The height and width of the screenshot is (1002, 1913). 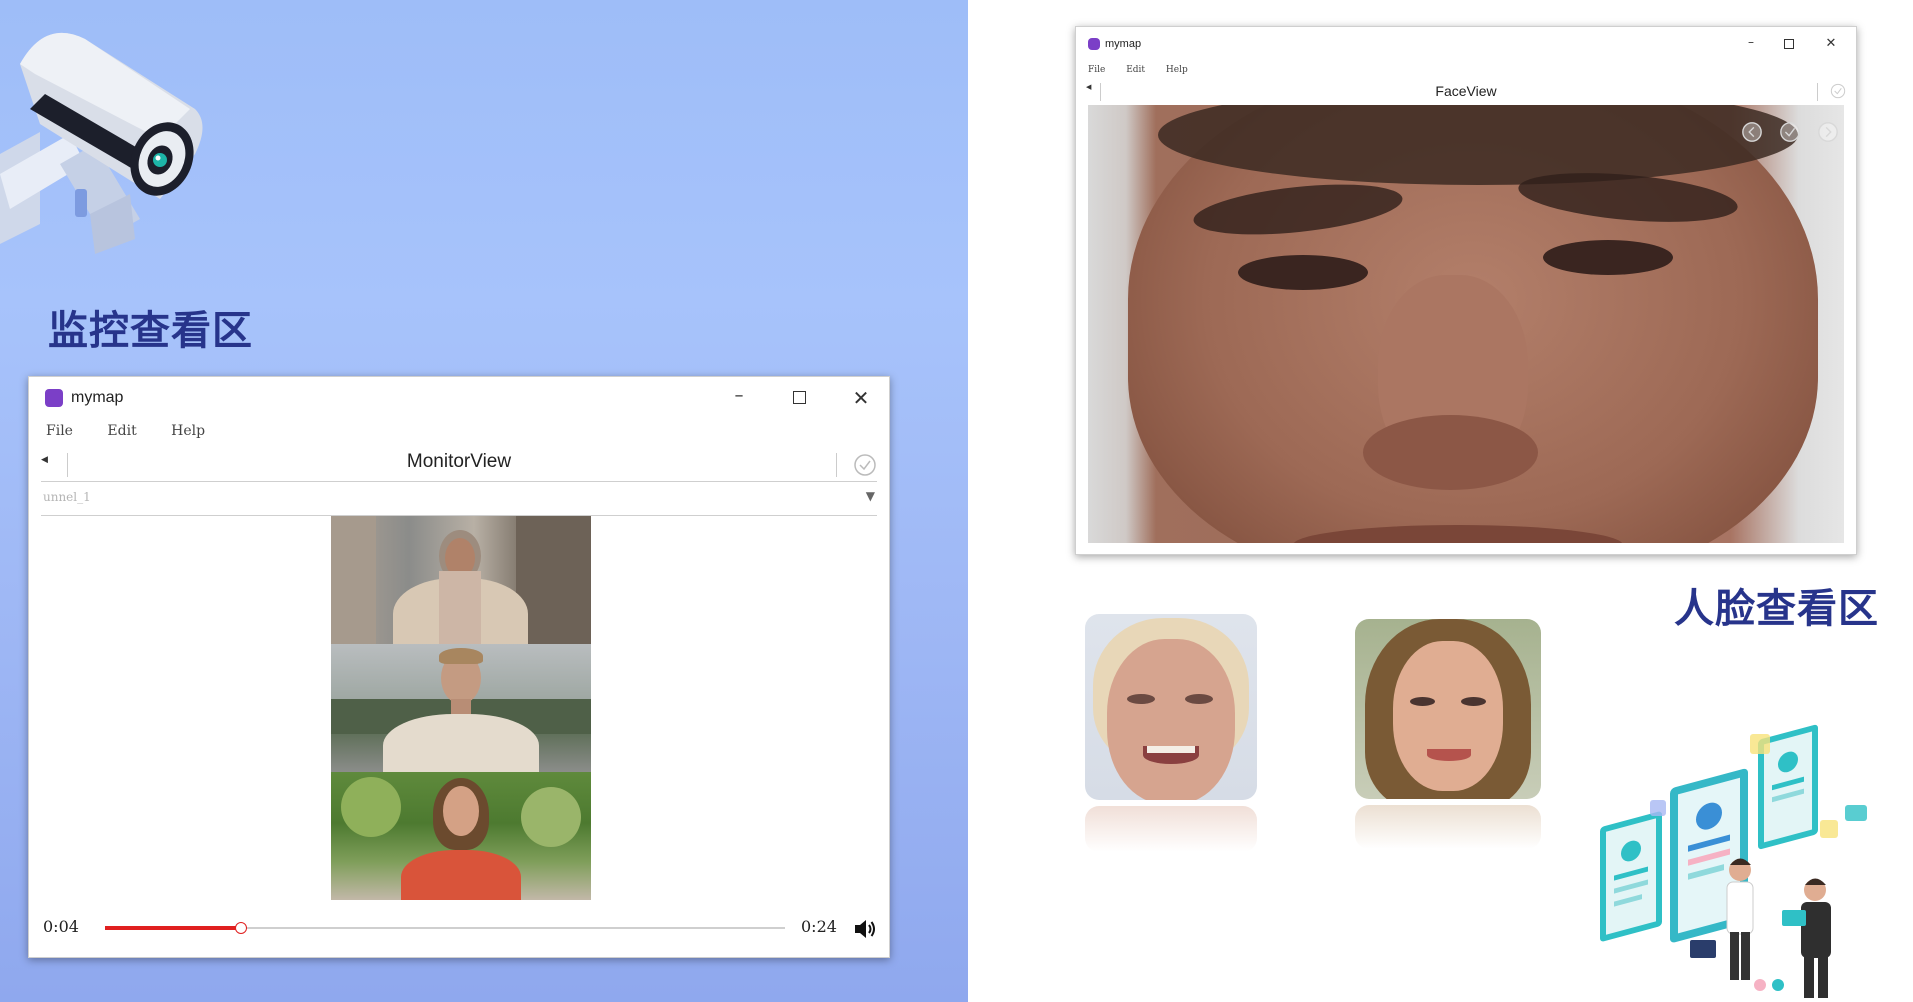 What do you see at coordinates (67, 497) in the screenshot?
I see `channel-select-value: unnel_1` at bounding box center [67, 497].